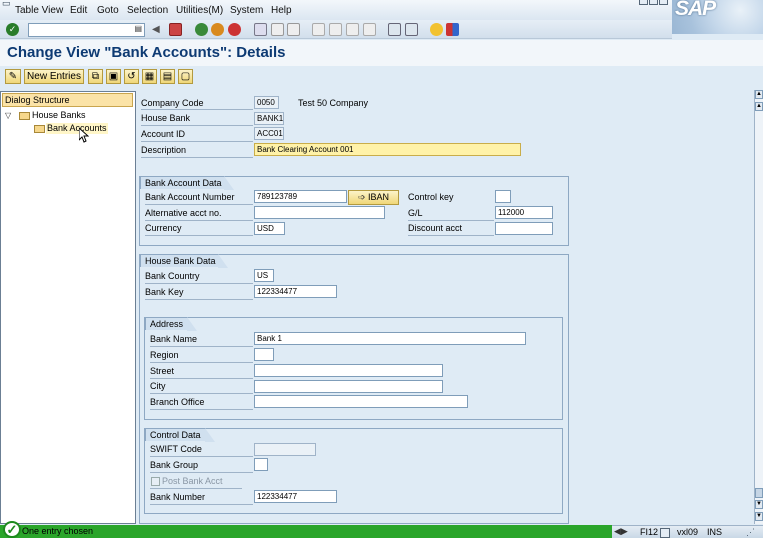 The width and height of the screenshot is (763, 538). I want to click on scroll-thumb, so click(759, 493).